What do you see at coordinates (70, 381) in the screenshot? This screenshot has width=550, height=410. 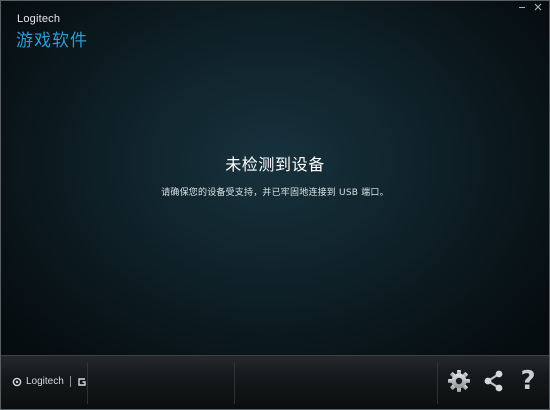 I see `footer-brand-separator` at bounding box center [70, 381].